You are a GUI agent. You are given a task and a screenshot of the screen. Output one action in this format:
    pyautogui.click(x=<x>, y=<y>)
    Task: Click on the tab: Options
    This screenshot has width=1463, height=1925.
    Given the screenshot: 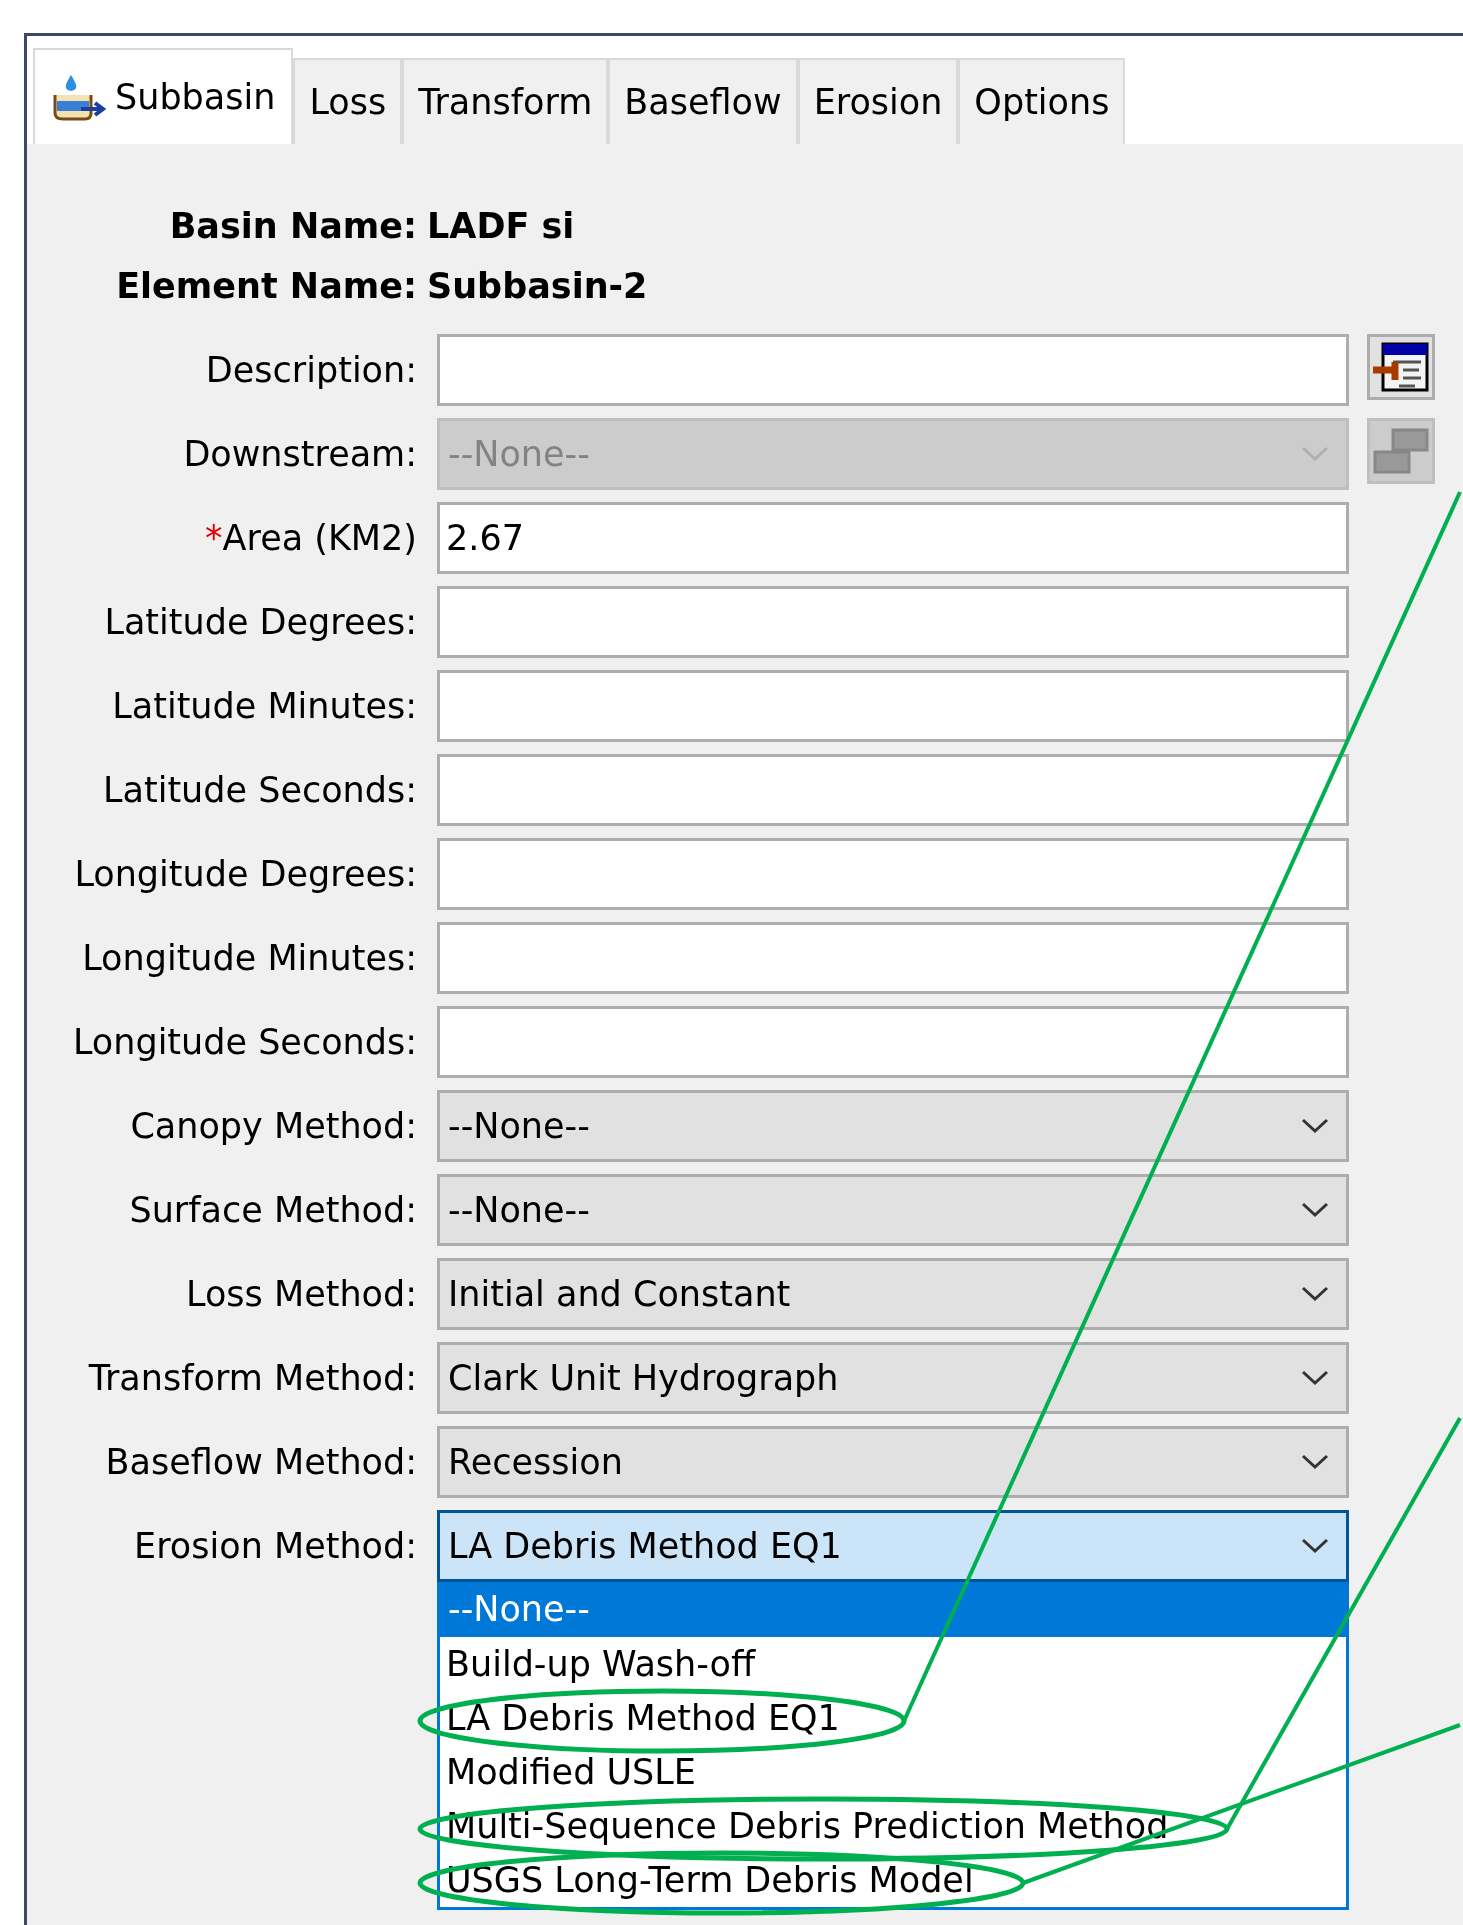 What is the action you would take?
    pyautogui.click(x=1042, y=101)
    